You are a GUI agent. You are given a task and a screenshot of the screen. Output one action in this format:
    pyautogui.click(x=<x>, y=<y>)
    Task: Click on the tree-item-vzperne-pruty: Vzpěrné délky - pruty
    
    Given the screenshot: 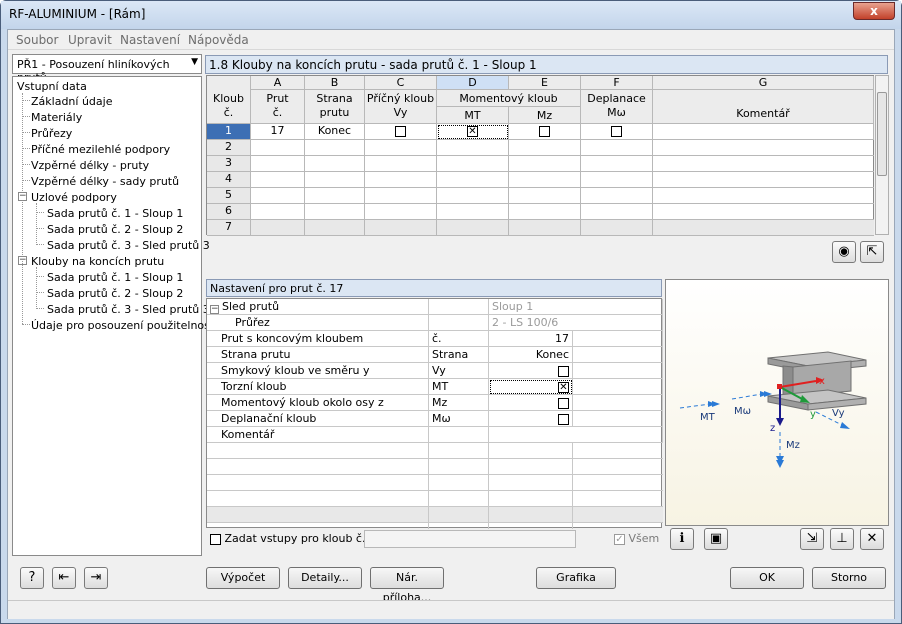 What is the action you would take?
    pyautogui.click(x=90, y=165)
    